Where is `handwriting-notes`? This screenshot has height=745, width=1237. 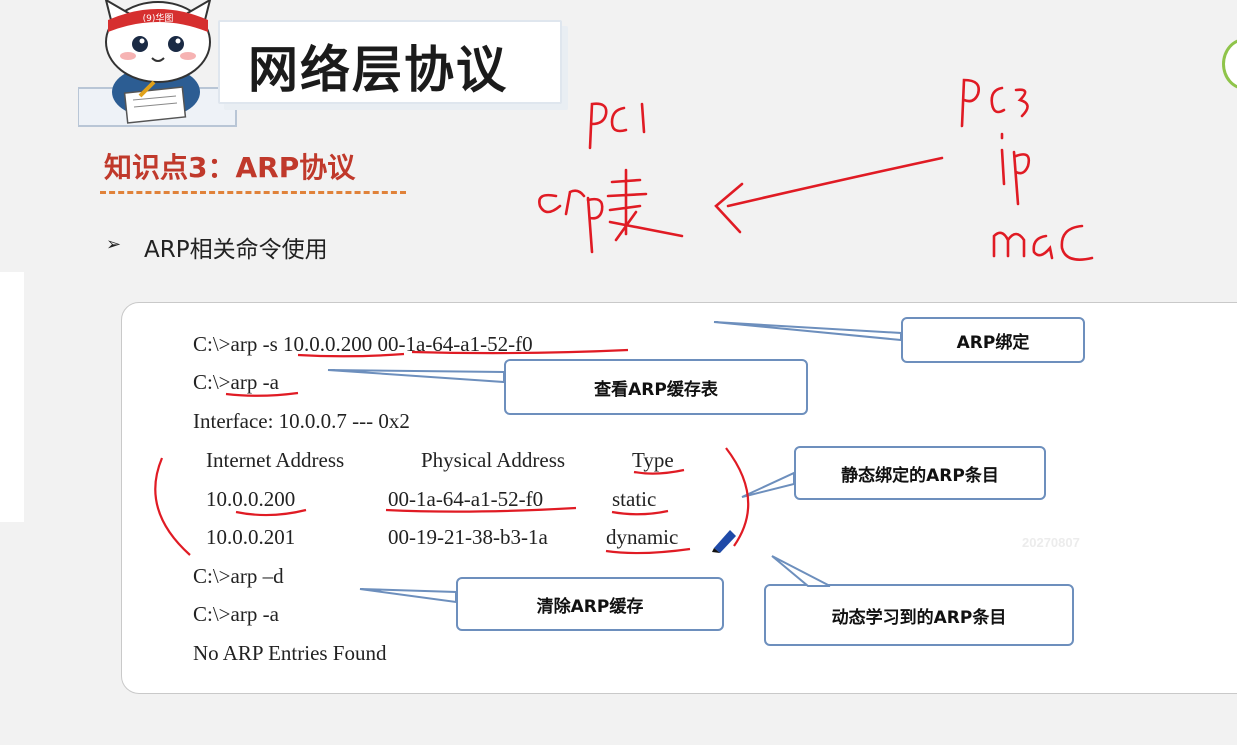
handwriting-notes is located at coordinates (816, 169).